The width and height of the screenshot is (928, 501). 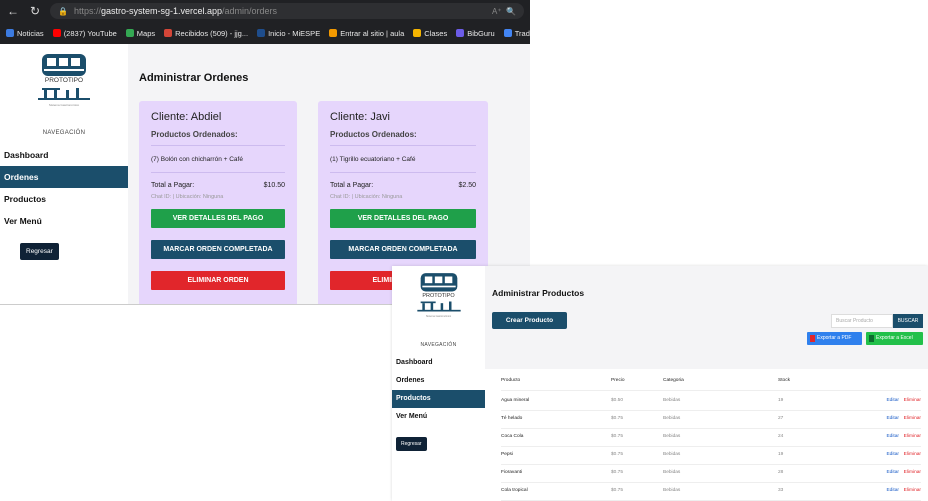 What do you see at coordinates (871, 338) in the screenshot?
I see `excel-icon` at bounding box center [871, 338].